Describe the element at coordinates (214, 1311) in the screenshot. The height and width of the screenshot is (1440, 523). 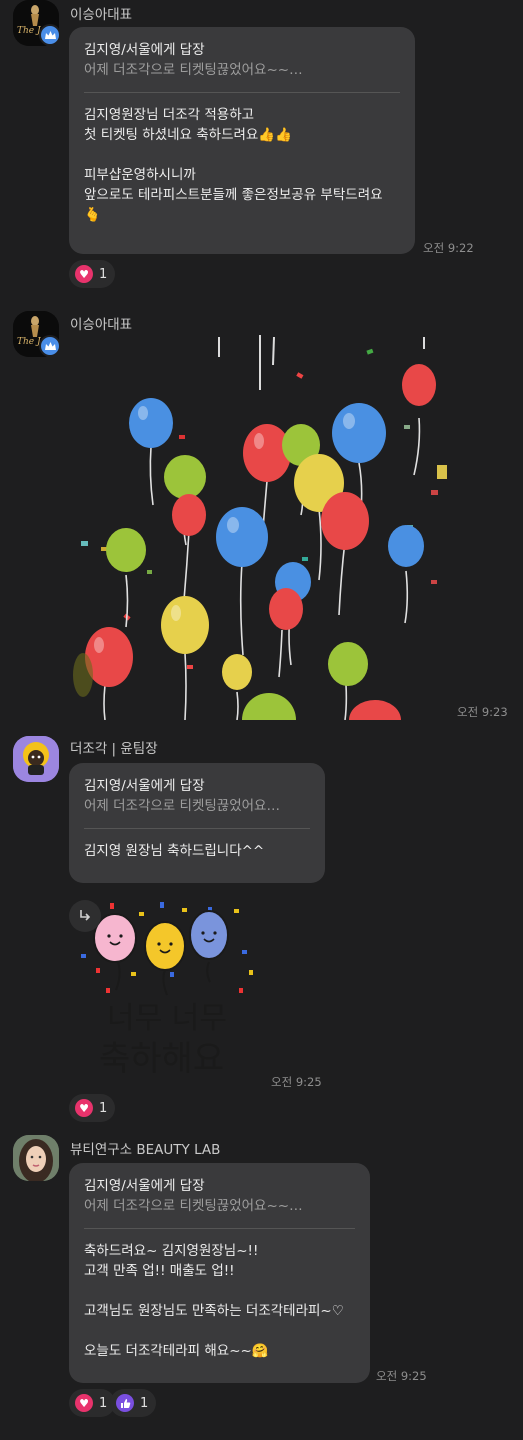
I see `message-line: 고객님도 원장님도 만족하는 더조각테라피~♡` at that location.